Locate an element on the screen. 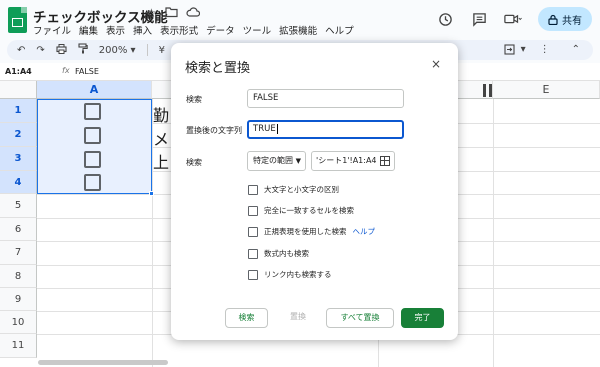 Image resolution: width=600 pixels, height=367 pixels. comment-icon is located at coordinates (479, 19).